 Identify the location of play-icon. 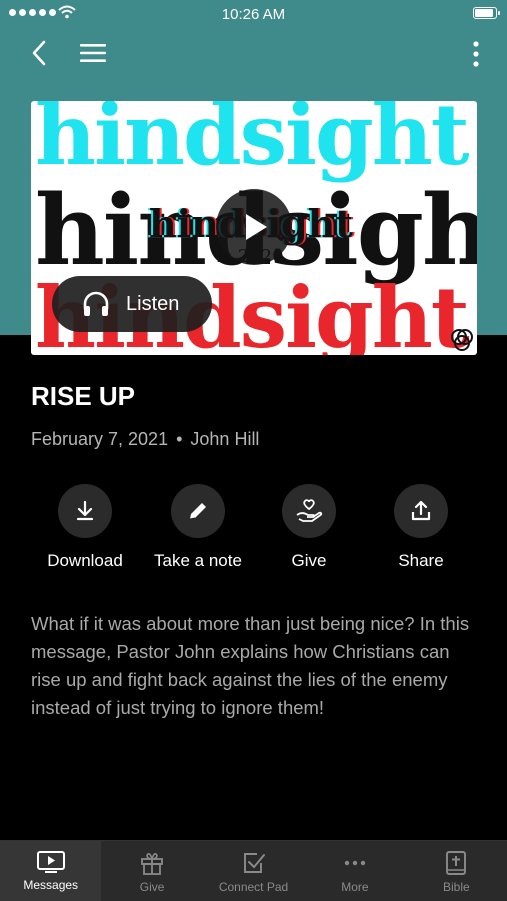
(256, 227).